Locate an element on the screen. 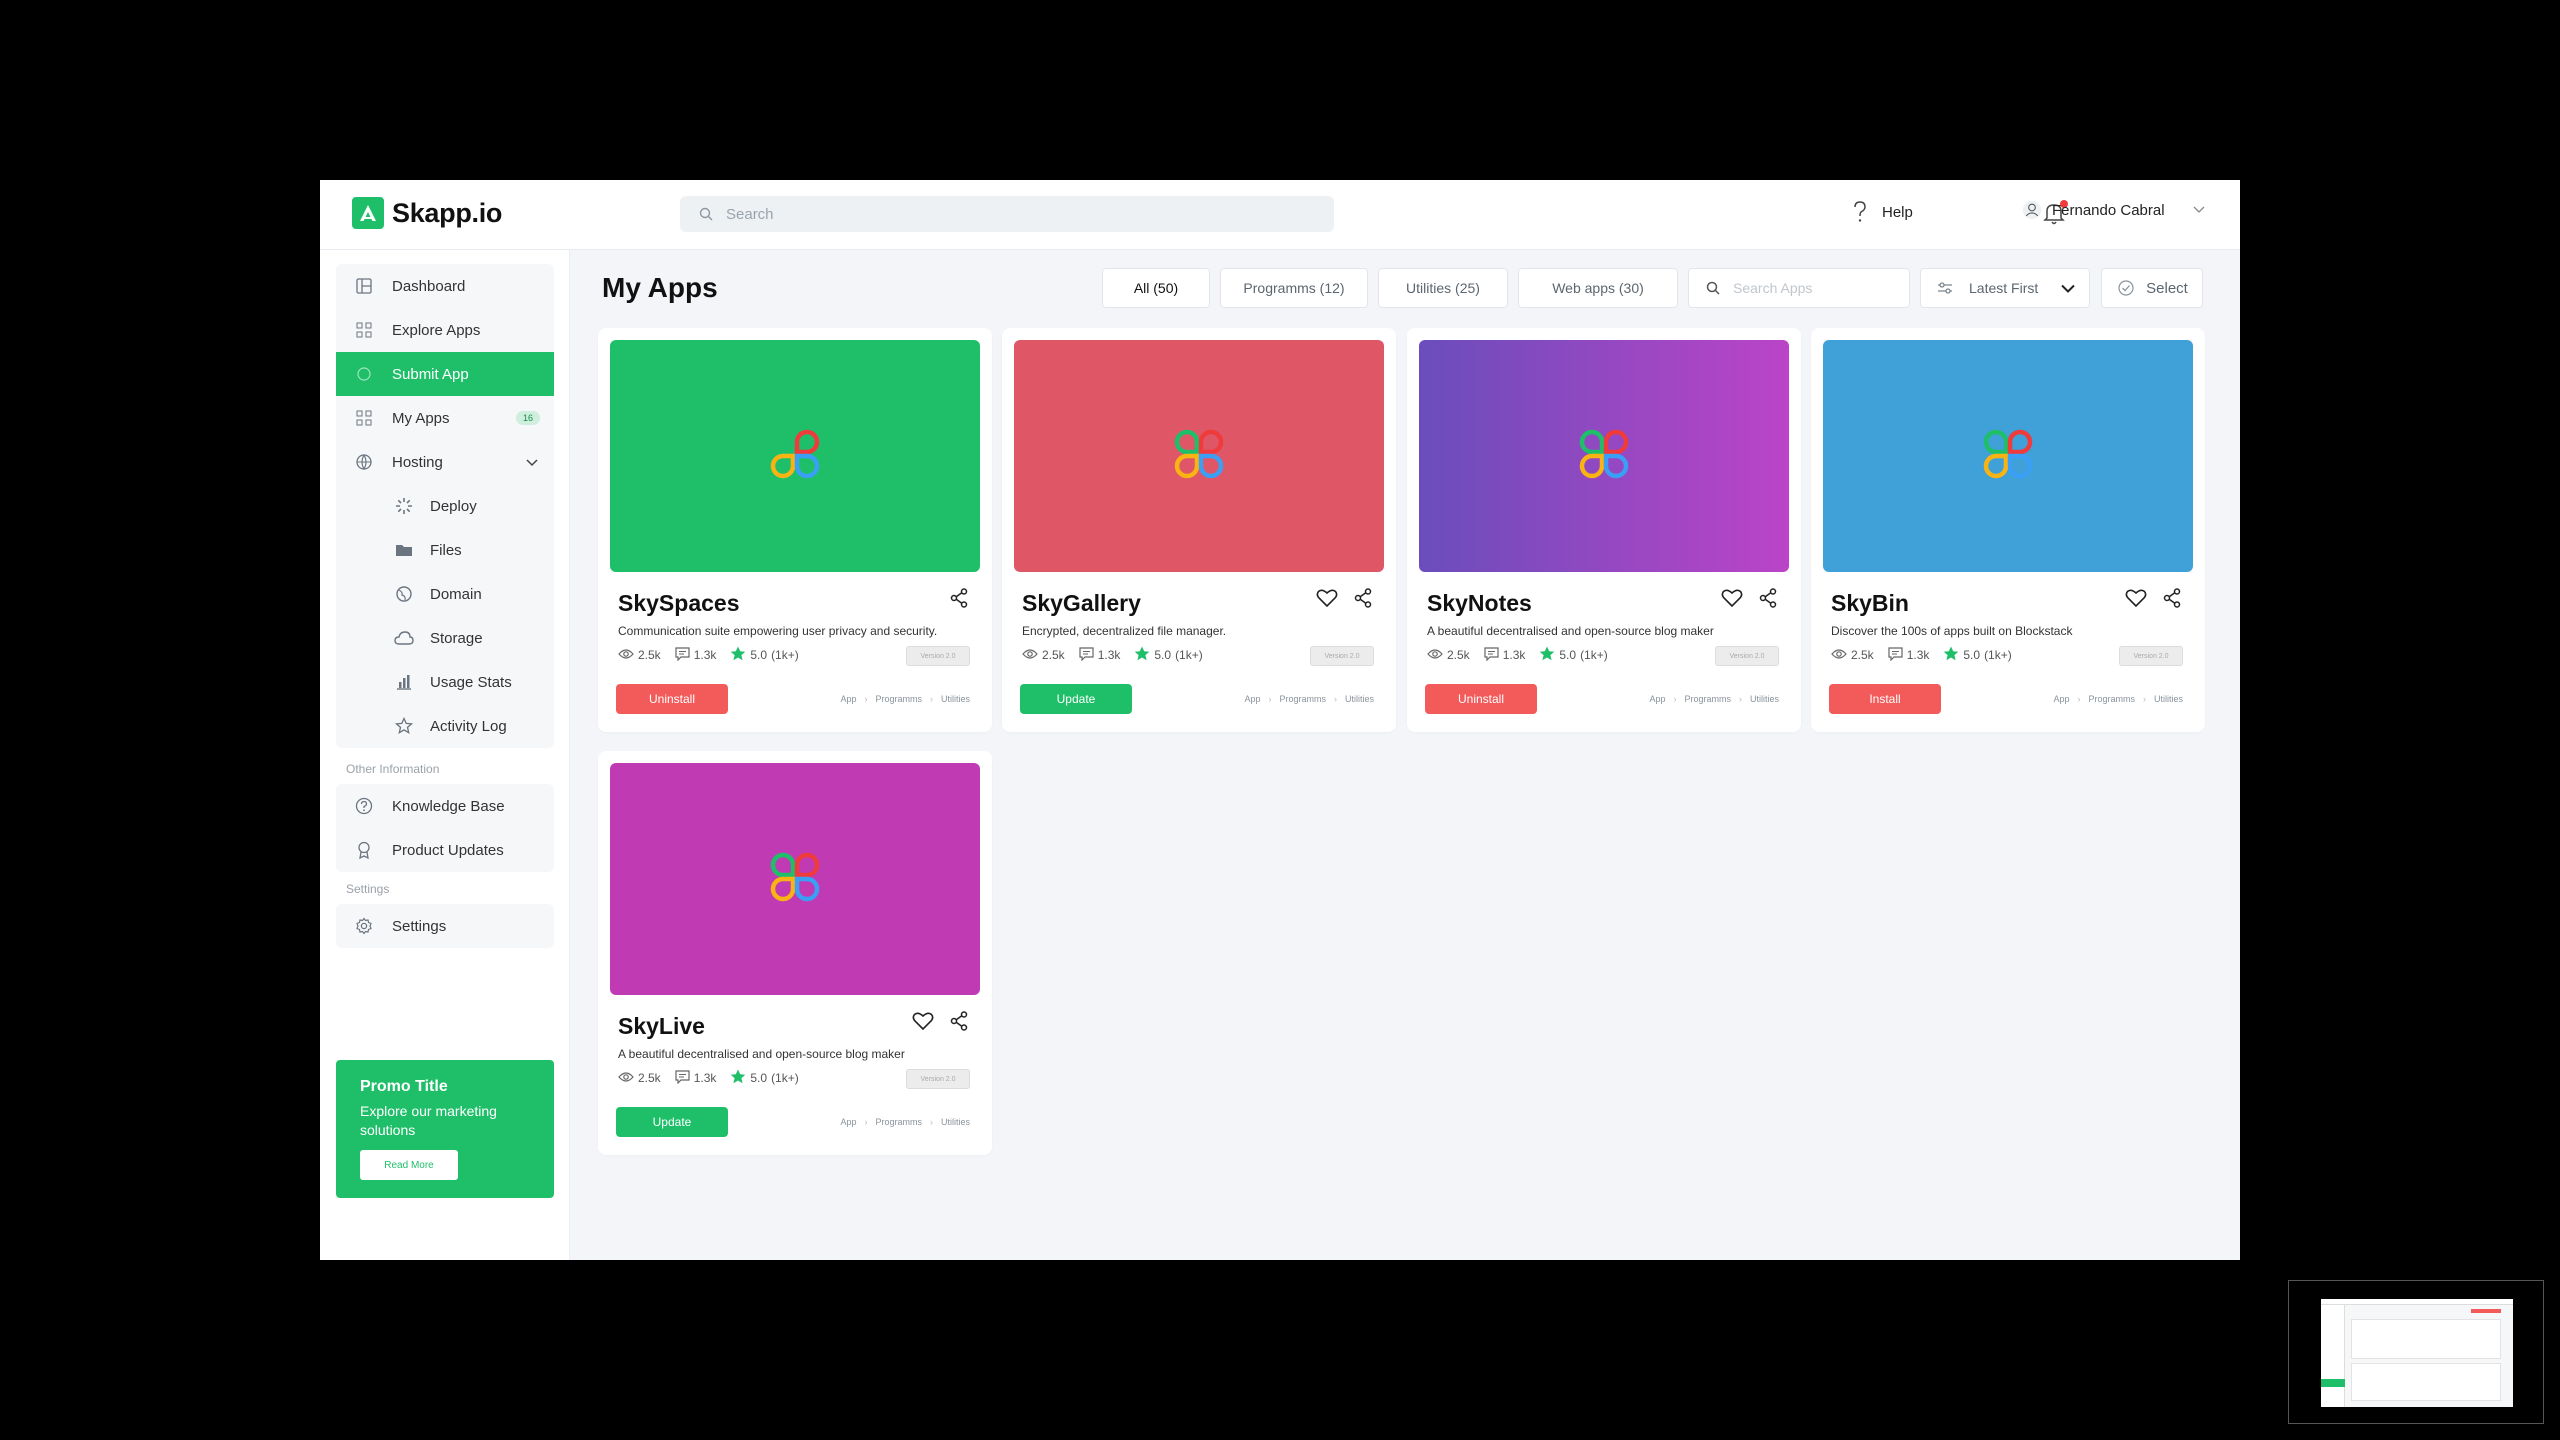 The height and width of the screenshot is (1440, 2560). apps-search is located at coordinates (1799, 288).